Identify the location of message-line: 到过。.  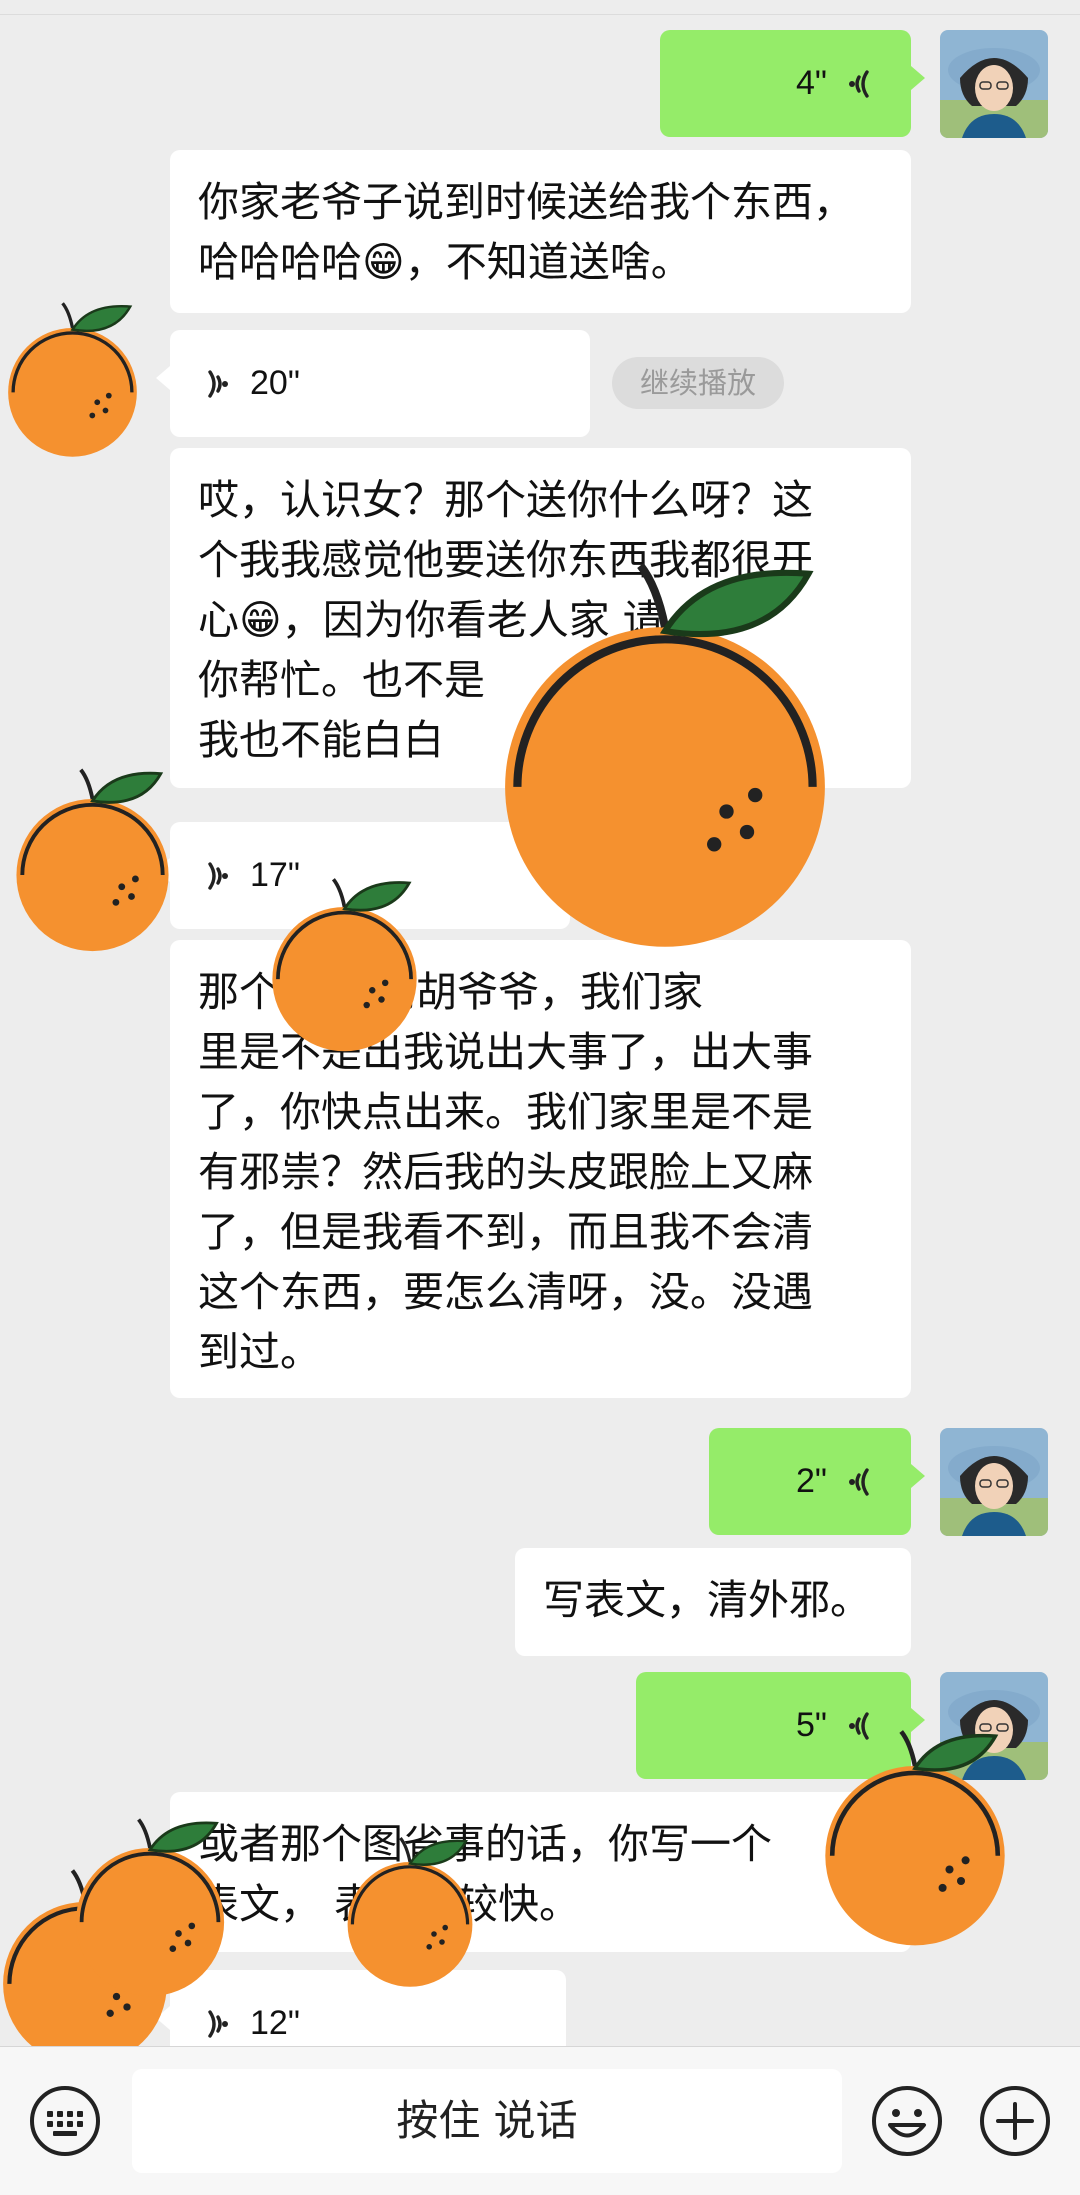
(259, 1352).